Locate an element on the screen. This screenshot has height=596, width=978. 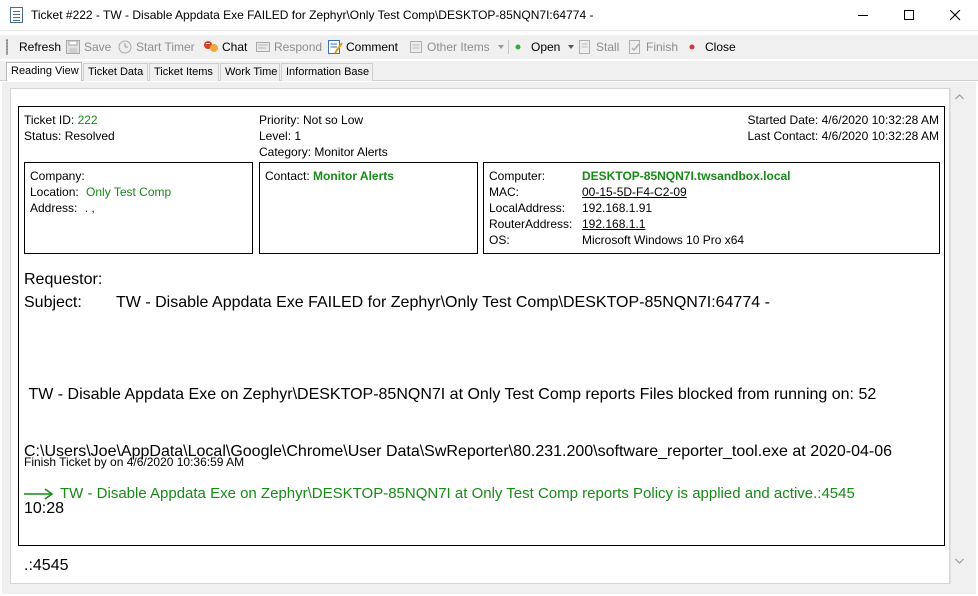
computer-label: Computer: is located at coordinates (517, 176).